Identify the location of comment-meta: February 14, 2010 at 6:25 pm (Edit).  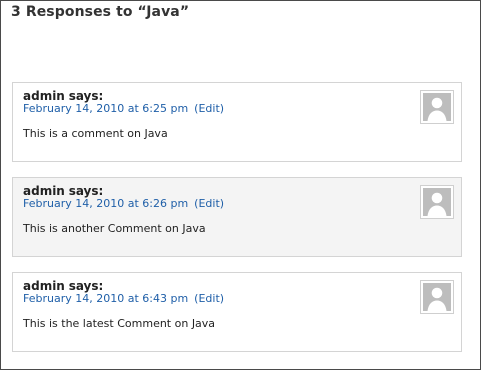
(123, 108).